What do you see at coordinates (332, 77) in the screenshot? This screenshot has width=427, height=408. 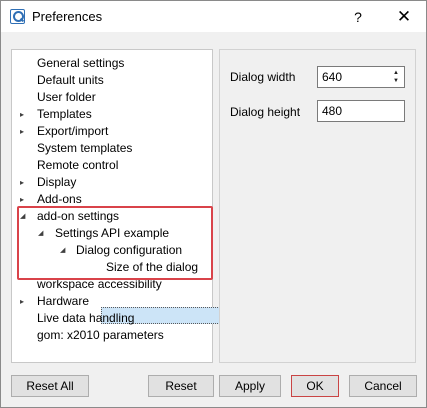 I see `dialog-width-value: 640` at bounding box center [332, 77].